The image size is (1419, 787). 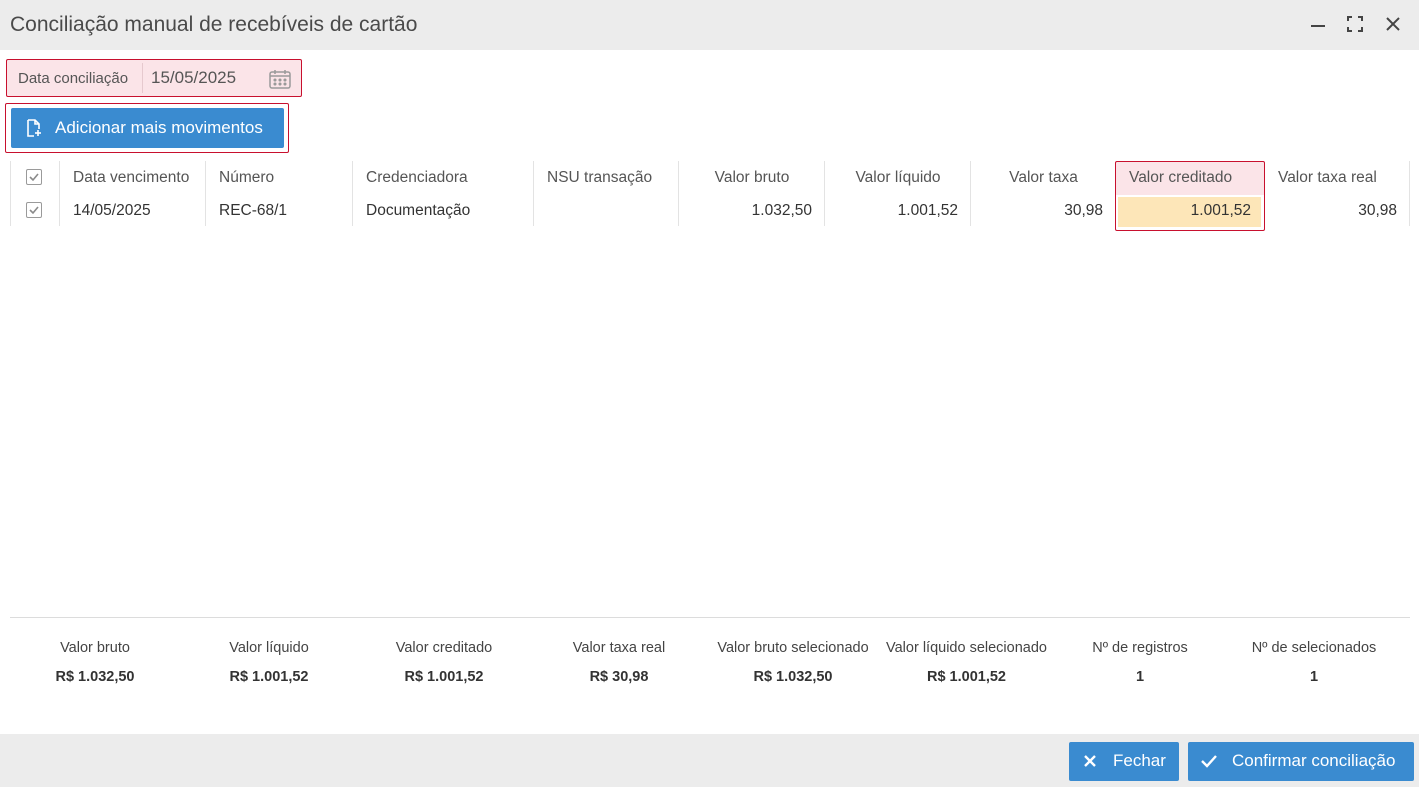 I want to click on header-nsu-transacao: NSU transação, so click(x=606, y=177).